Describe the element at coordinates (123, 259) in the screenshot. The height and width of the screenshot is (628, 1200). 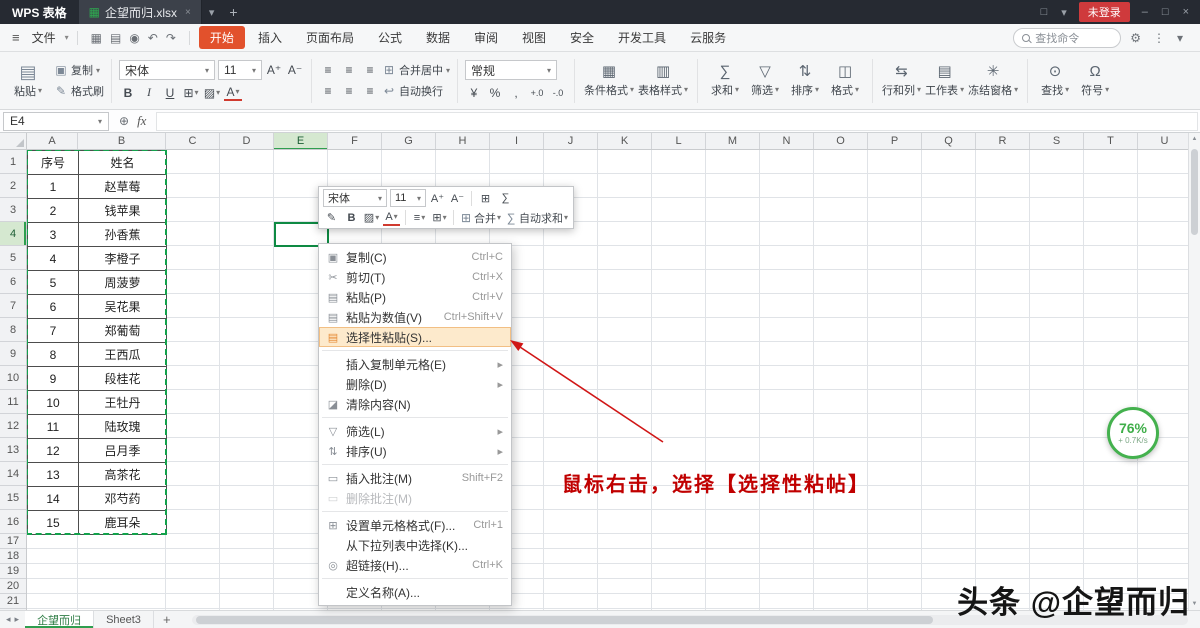
I see `cell-B5: 李橙子` at that location.